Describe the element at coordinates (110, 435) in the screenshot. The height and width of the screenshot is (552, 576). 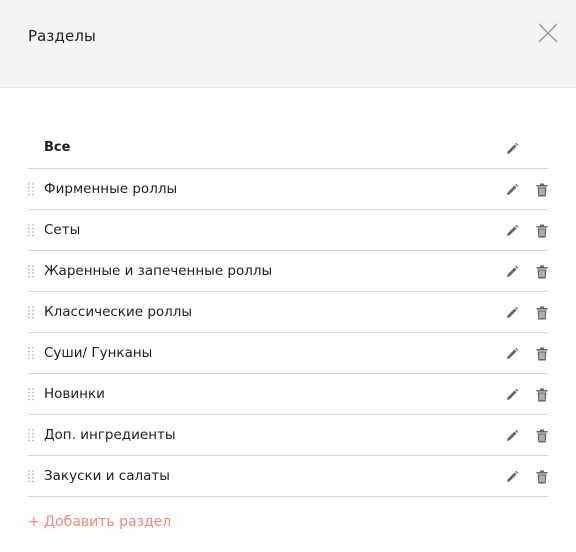
I see `section-label: Доп. ингредиенты` at that location.